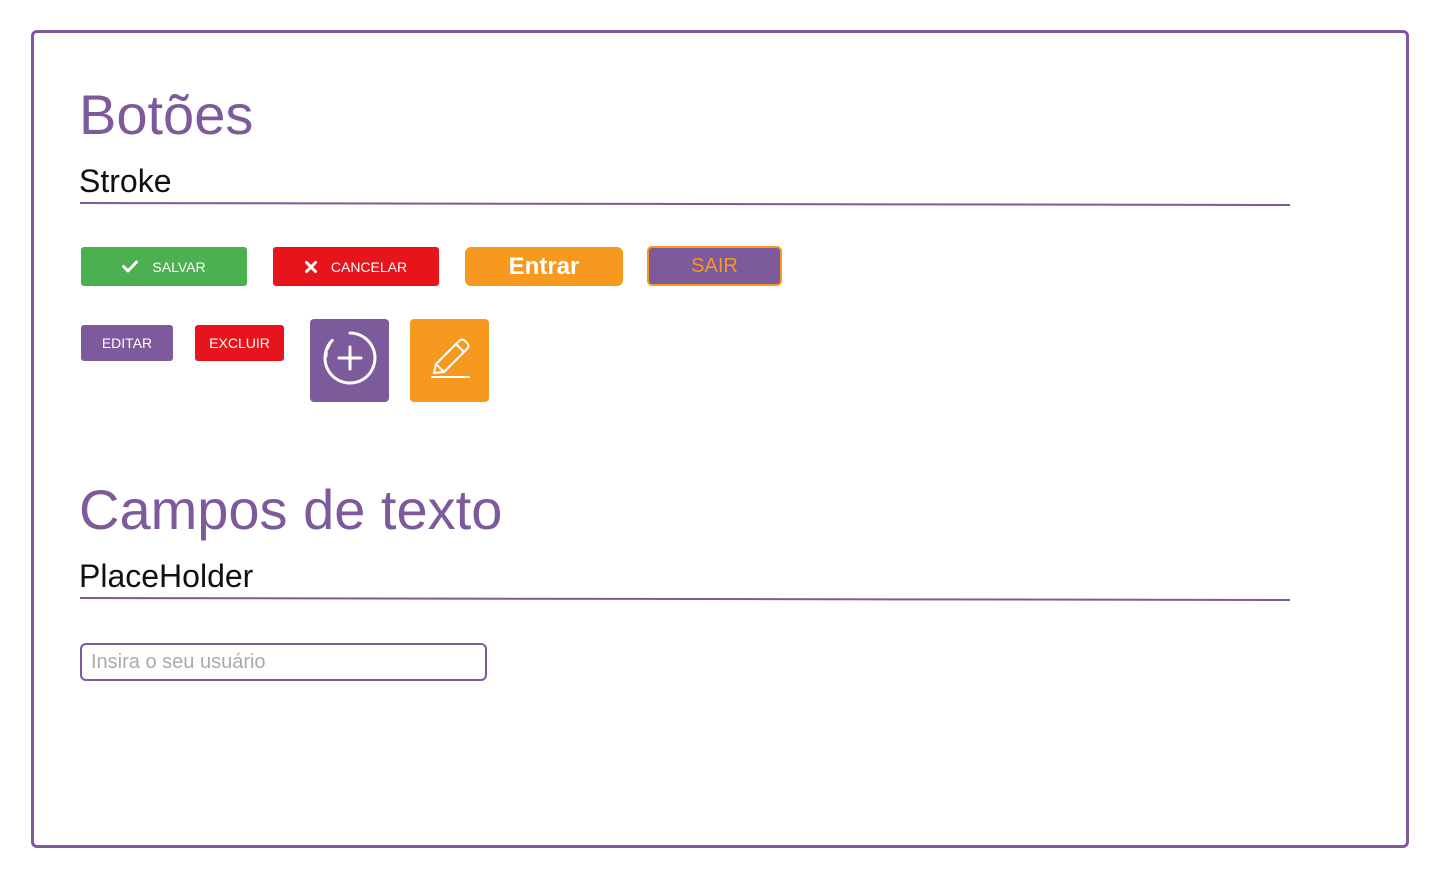  Describe the element at coordinates (179, 266) in the screenshot. I see `save-button-label: SALVAR` at that location.